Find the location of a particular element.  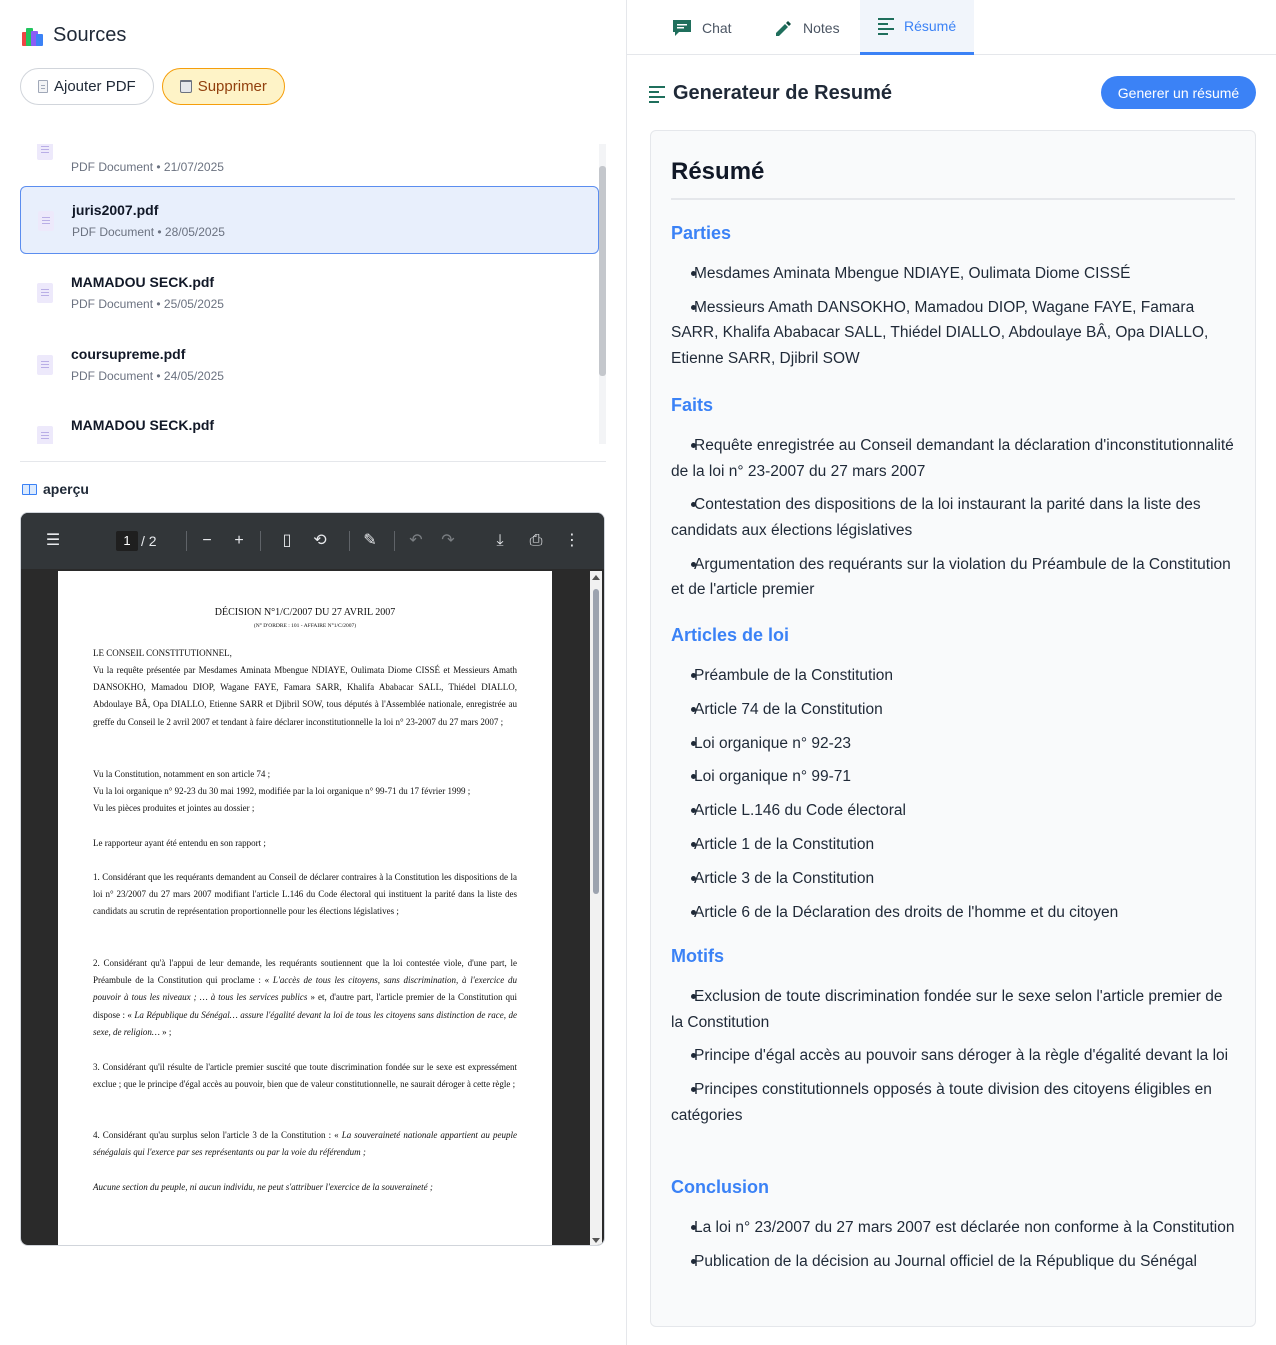

file-name: coursupreme.pdf is located at coordinates (128, 354).